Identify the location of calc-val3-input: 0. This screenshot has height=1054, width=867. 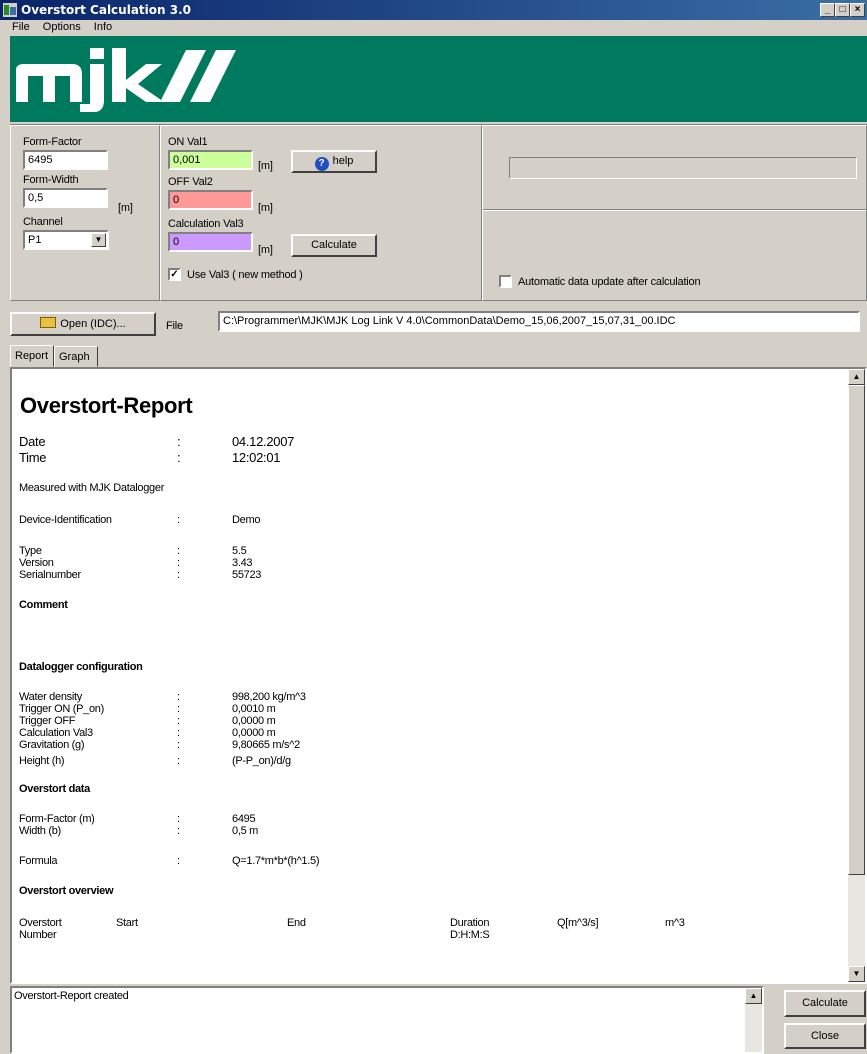
(210, 242).